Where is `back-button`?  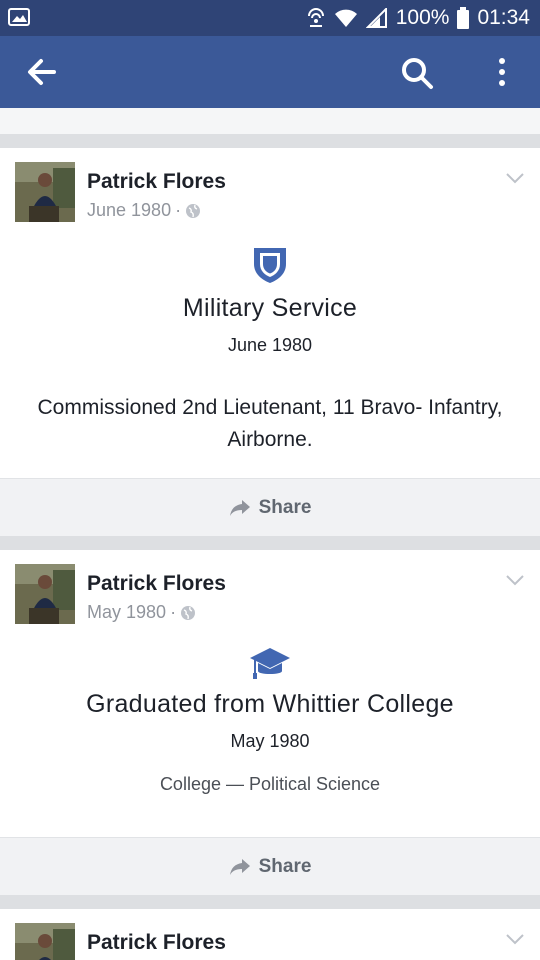 back-button is located at coordinates (41, 72).